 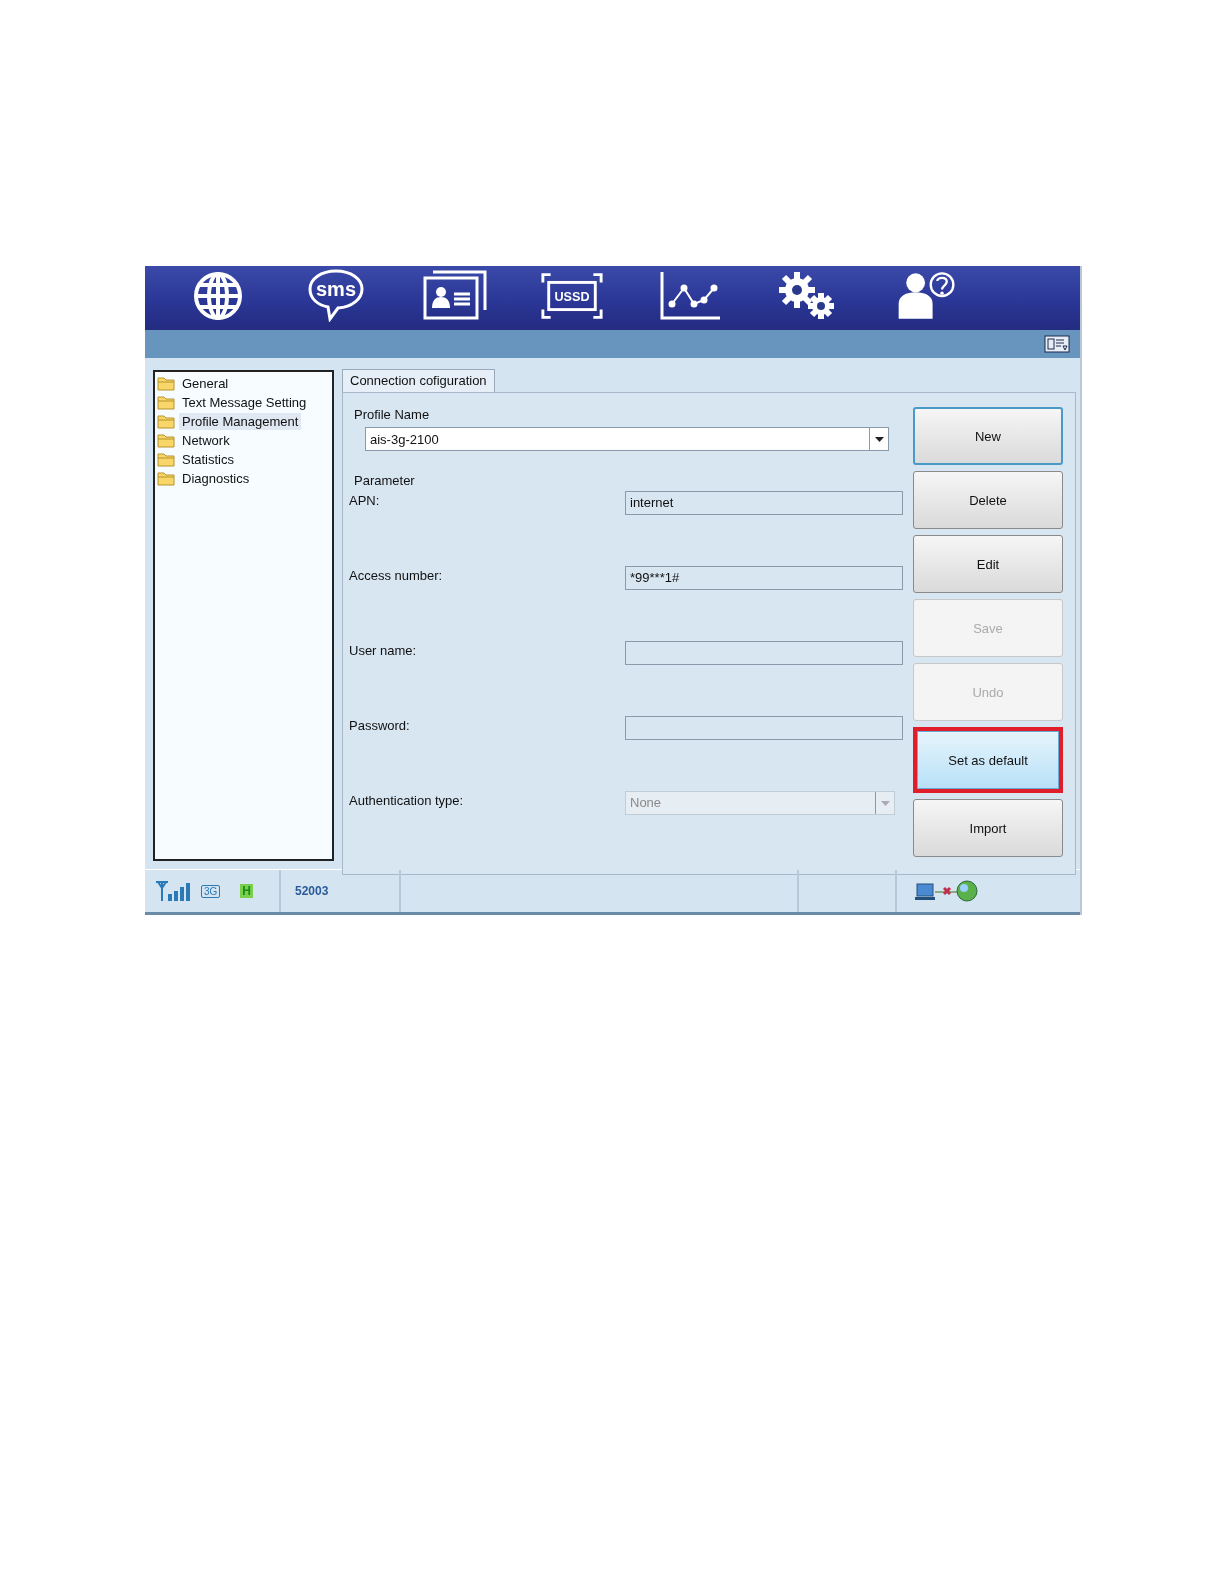 What do you see at coordinates (454, 296) in the screenshot?
I see `contact-card-icon` at bounding box center [454, 296].